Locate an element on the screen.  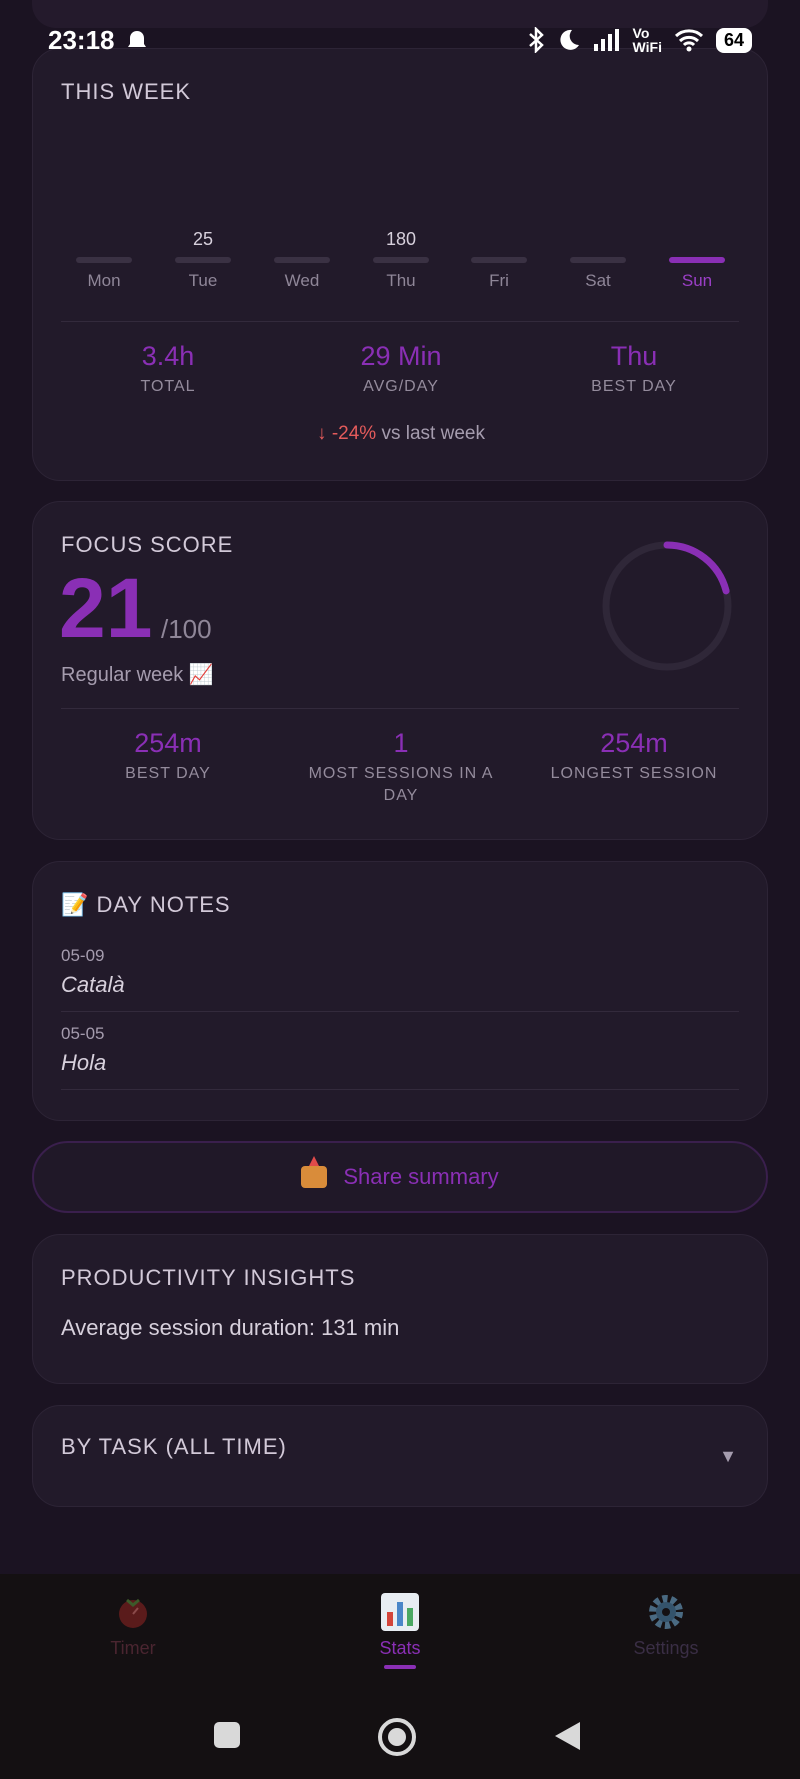
day-label: Tue is located at coordinates (203, 280).